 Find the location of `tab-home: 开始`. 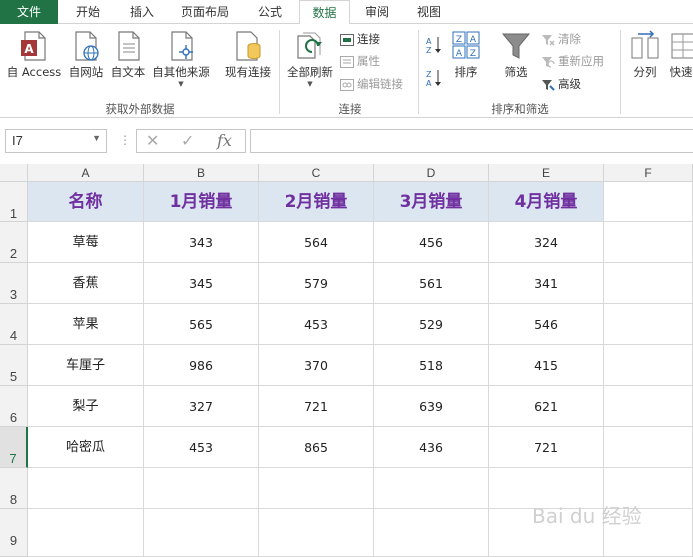

tab-home: 开始 is located at coordinates (88, 12).